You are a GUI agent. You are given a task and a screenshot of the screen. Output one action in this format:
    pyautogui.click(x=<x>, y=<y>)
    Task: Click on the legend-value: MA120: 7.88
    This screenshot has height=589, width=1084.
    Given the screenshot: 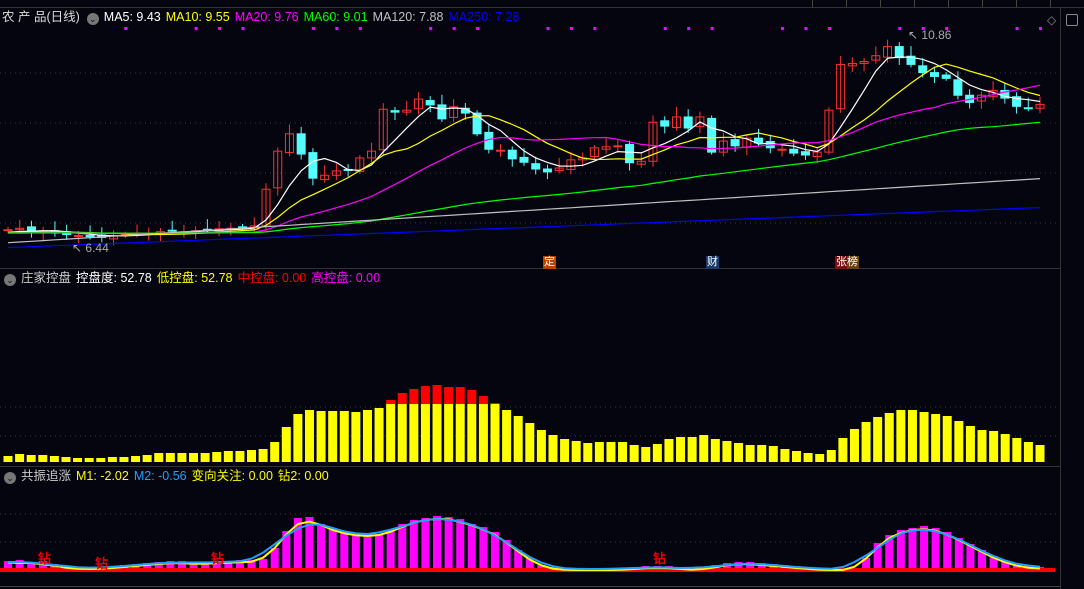 What is the action you would take?
    pyautogui.click(x=408, y=17)
    